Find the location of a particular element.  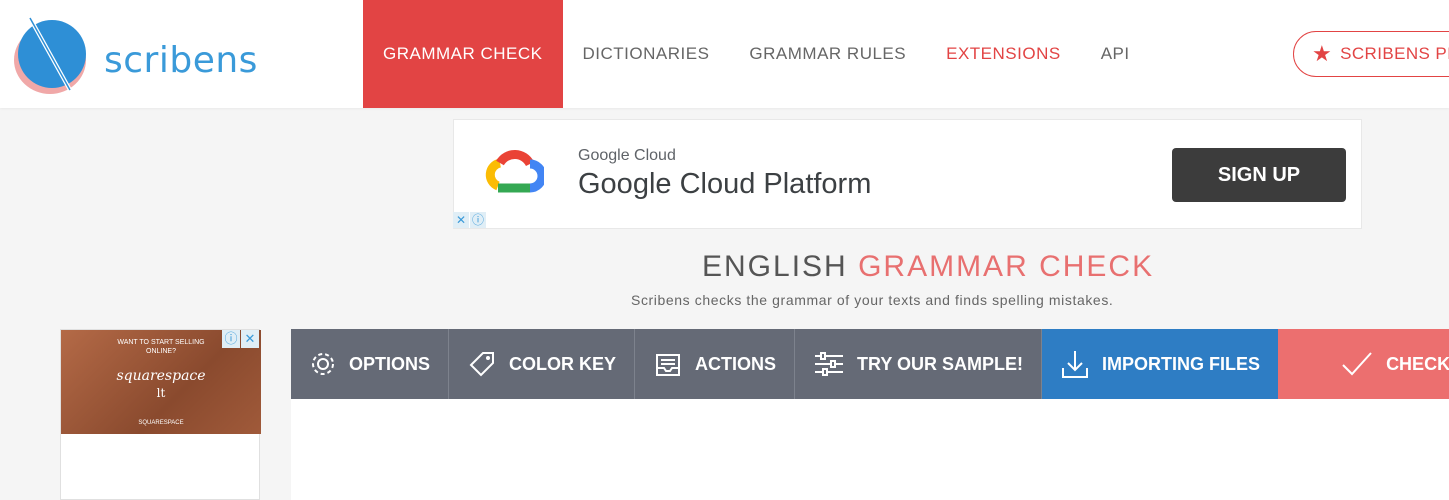

ad-title: Google Cloud Platform is located at coordinates (725, 184).